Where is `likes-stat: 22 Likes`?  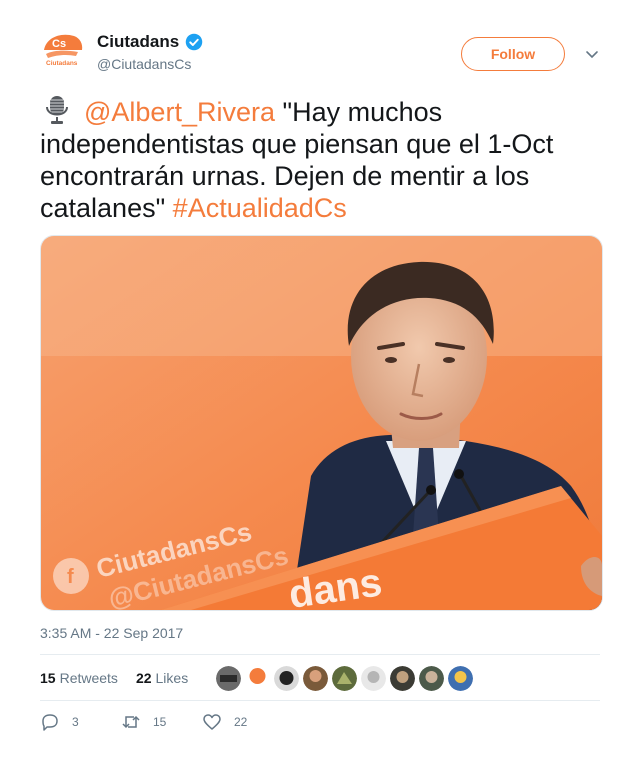 likes-stat: 22 Likes is located at coordinates (162, 678).